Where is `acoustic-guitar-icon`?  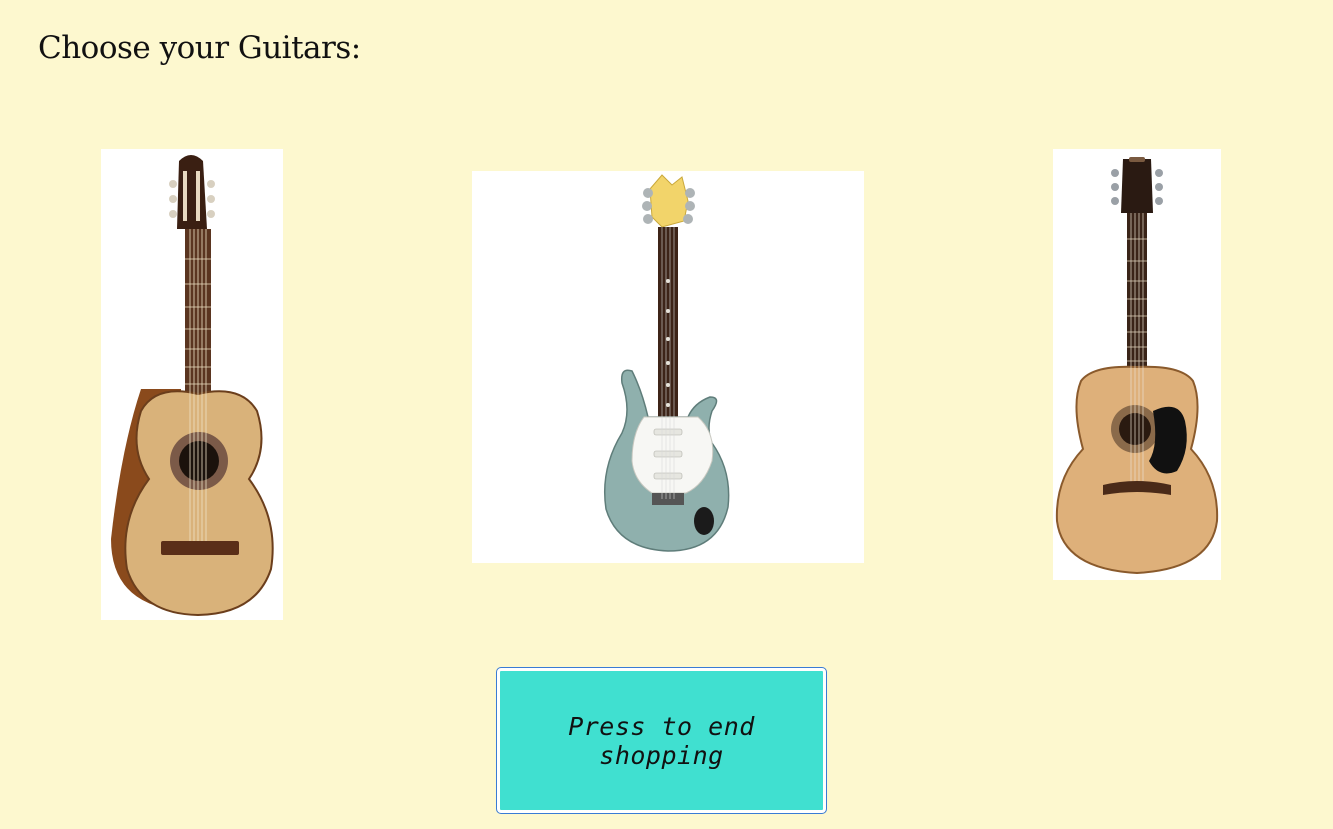 acoustic-guitar-icon is located at coordinates (1137, 366).